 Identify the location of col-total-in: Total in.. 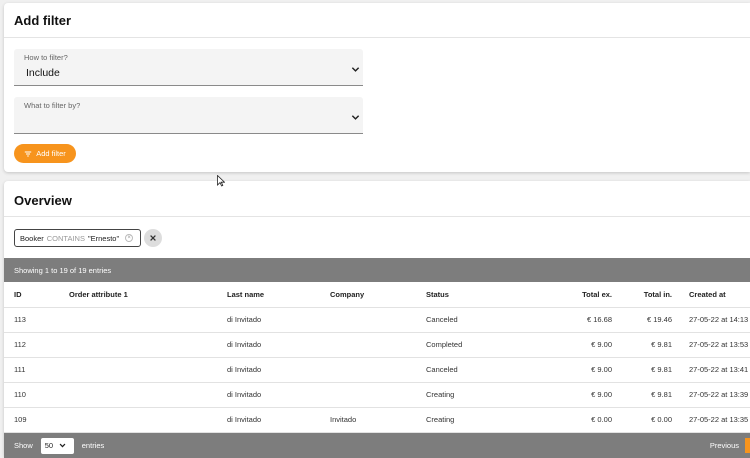
(642, 295).